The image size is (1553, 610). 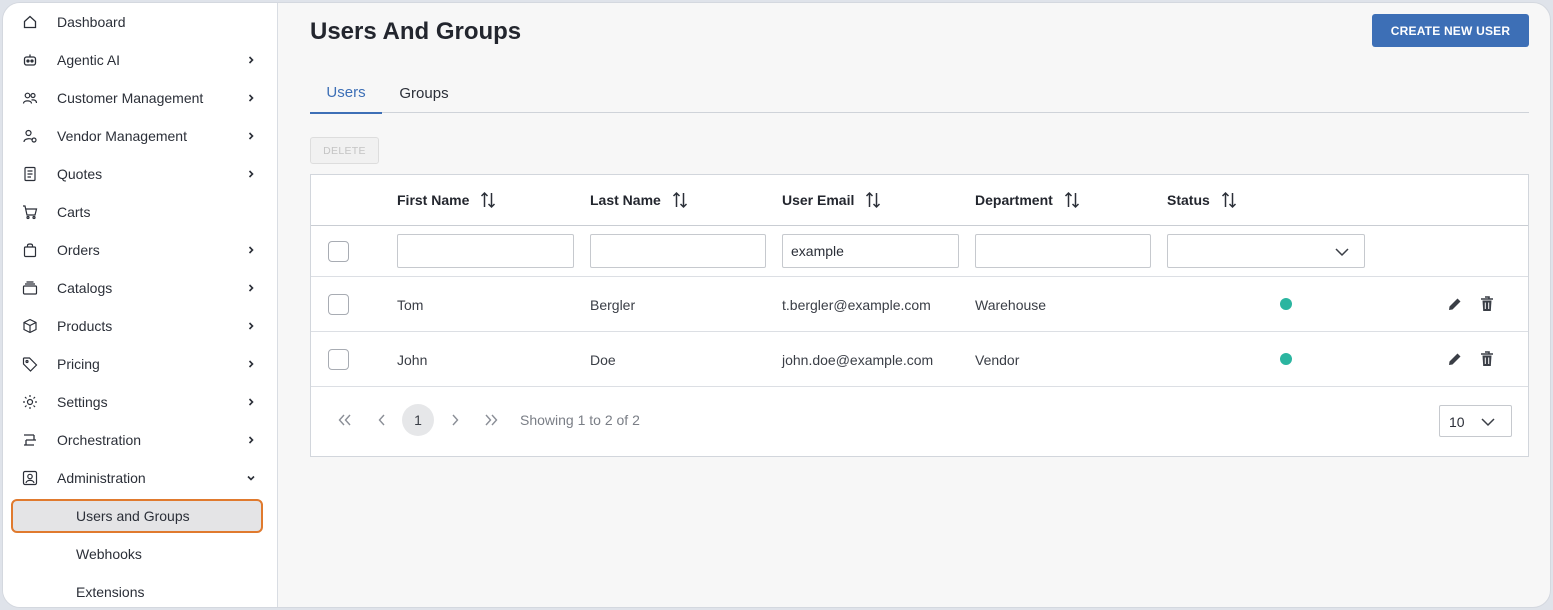 I want to click on create-new-user-button: CREATE NEW USER, so click(x=1450, y=30).